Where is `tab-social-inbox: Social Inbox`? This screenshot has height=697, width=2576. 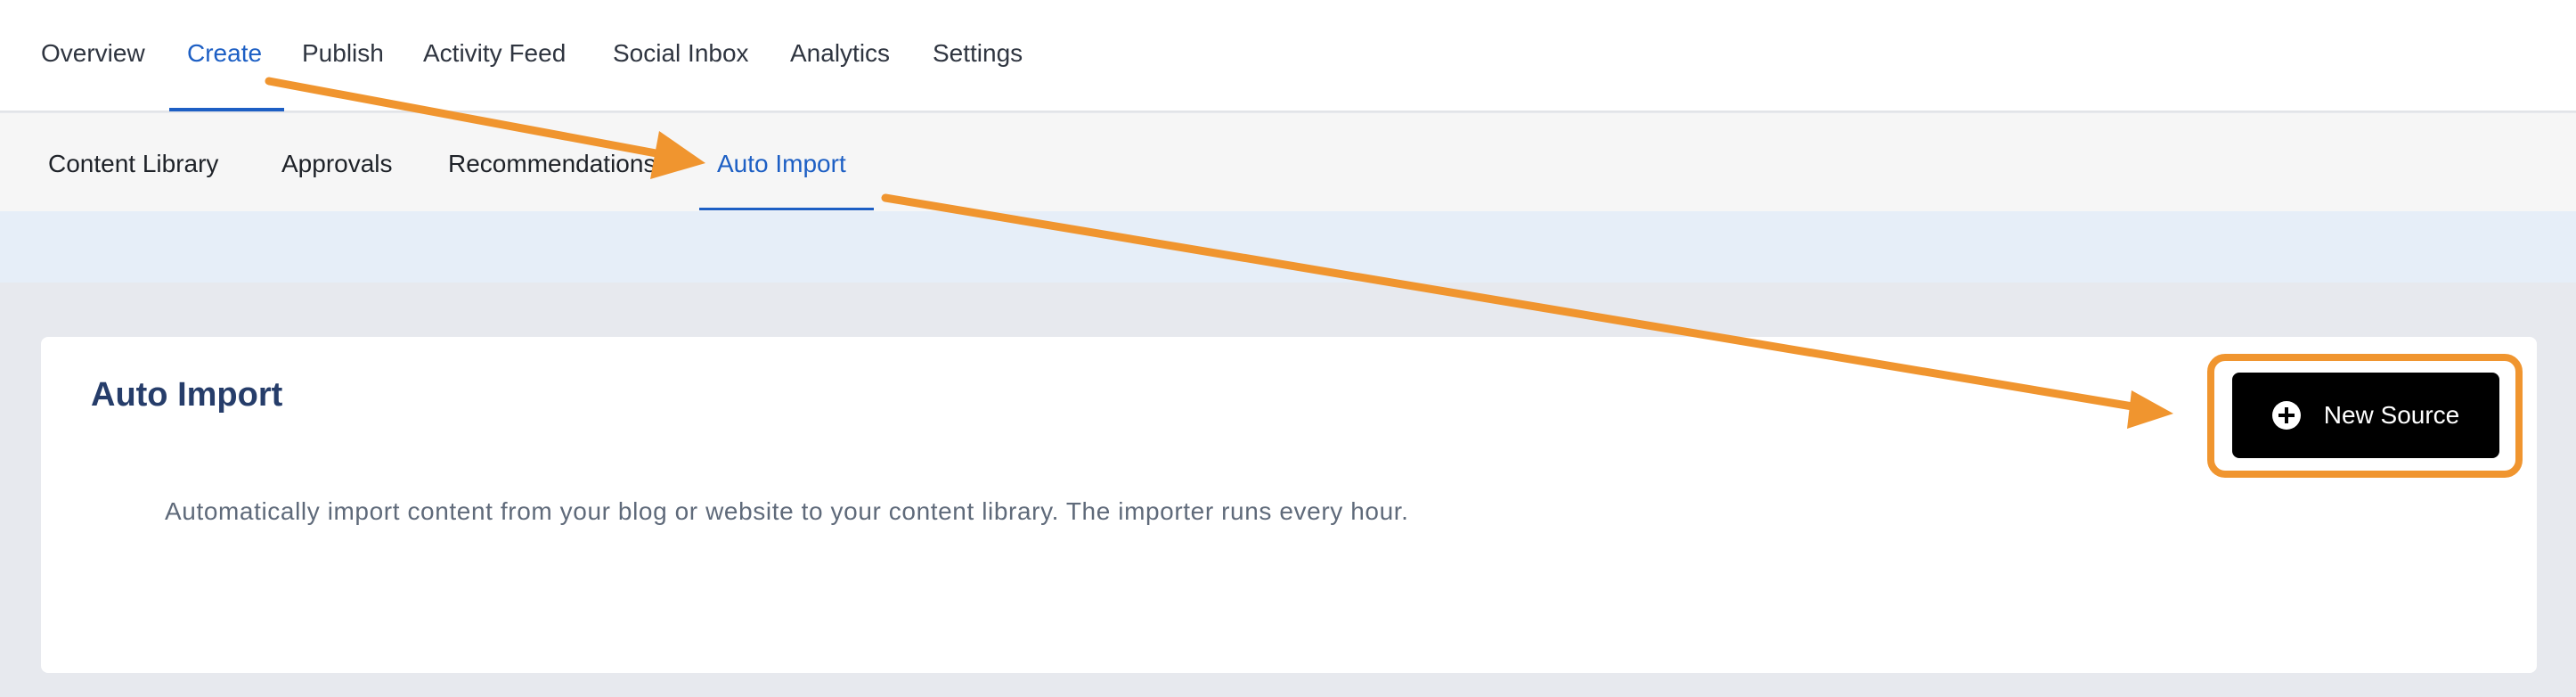
tab-social-inbox: Social Inbox is located at coordinates (681, 53).